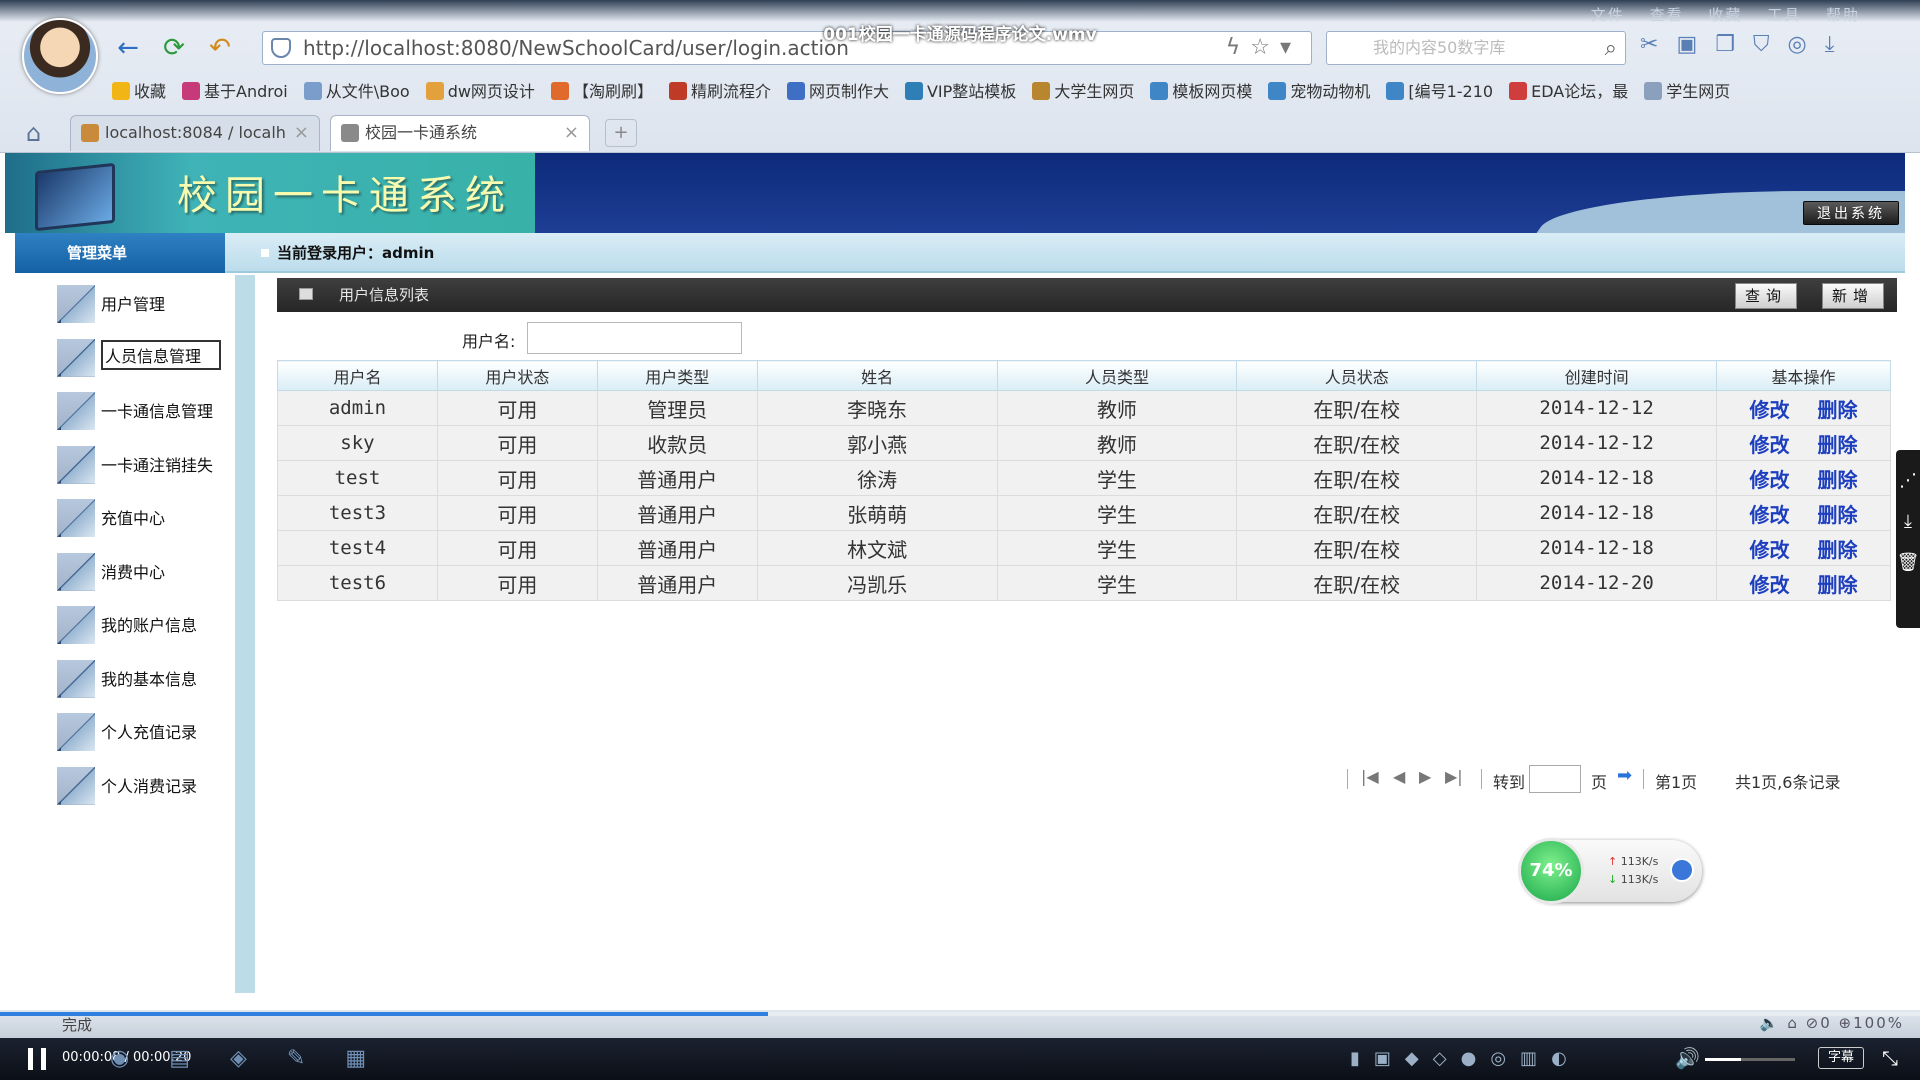 This screenshot has height=1080, width=1920. I want to click on bookmark-item: 大学生网页, so click(1083, 90).